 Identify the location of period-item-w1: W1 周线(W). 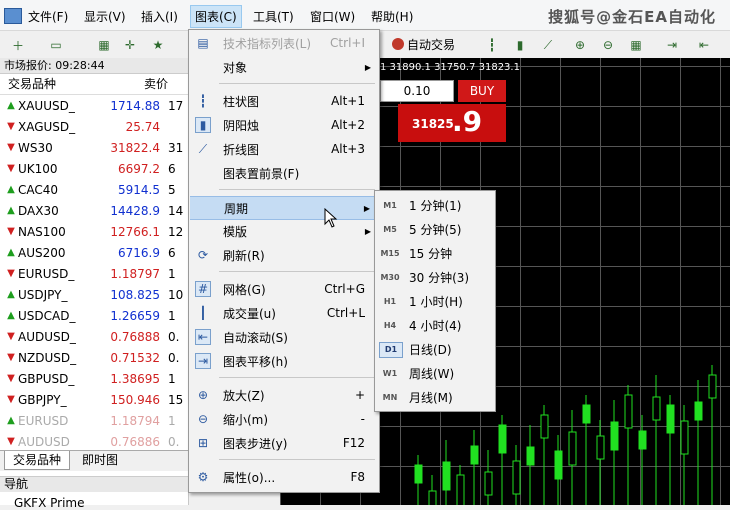
(435, 373).